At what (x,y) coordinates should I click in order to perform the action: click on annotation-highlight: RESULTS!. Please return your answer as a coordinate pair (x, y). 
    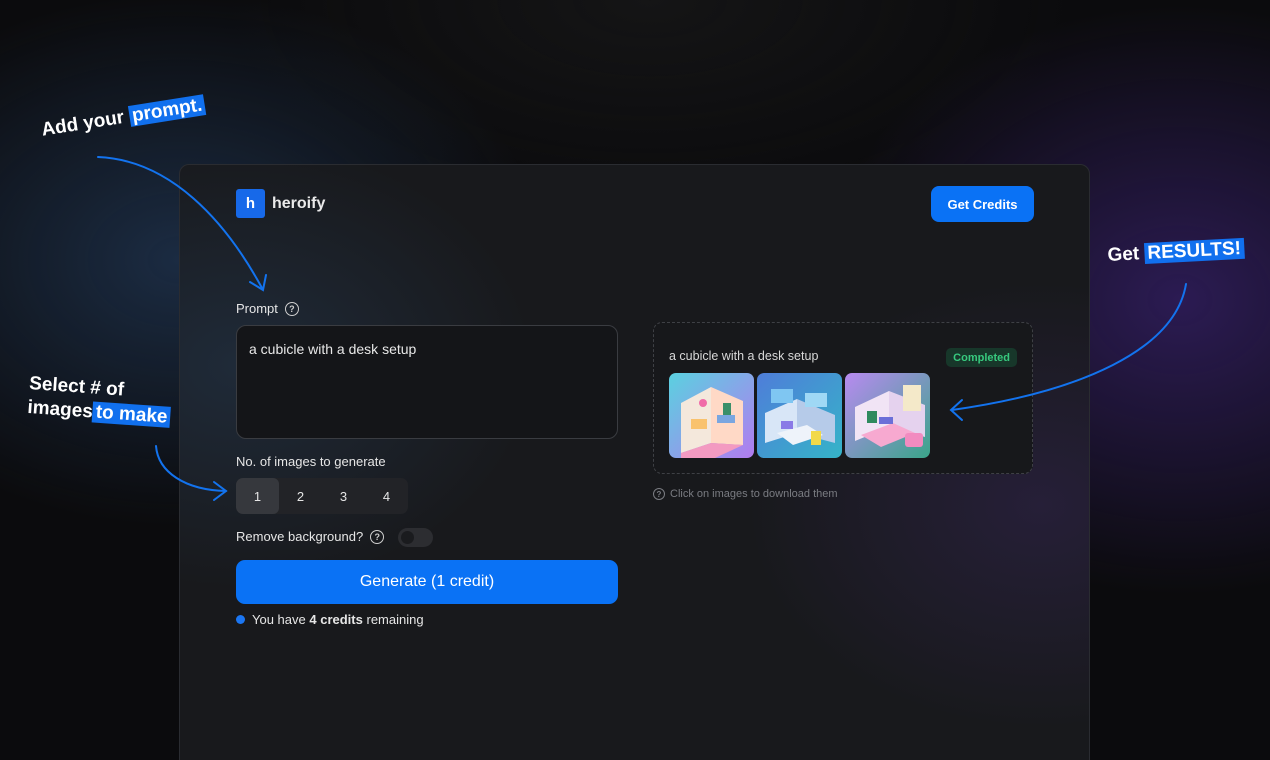
    Looking at the image, I should click on (1194, 251).